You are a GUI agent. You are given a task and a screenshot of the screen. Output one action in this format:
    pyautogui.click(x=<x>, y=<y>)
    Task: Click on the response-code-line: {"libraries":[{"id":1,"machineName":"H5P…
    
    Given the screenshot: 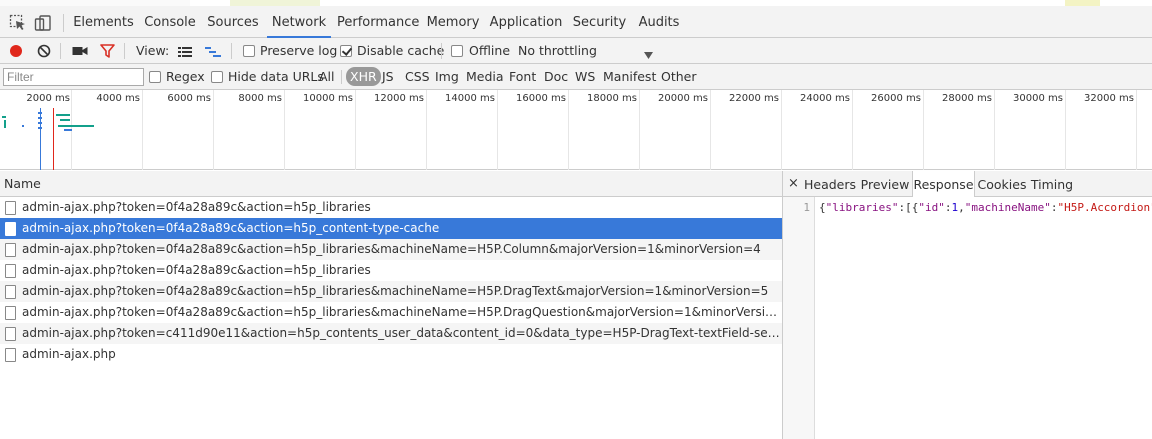 What is the action you would take?
    pyautogui.click(x=985, y=207)
    